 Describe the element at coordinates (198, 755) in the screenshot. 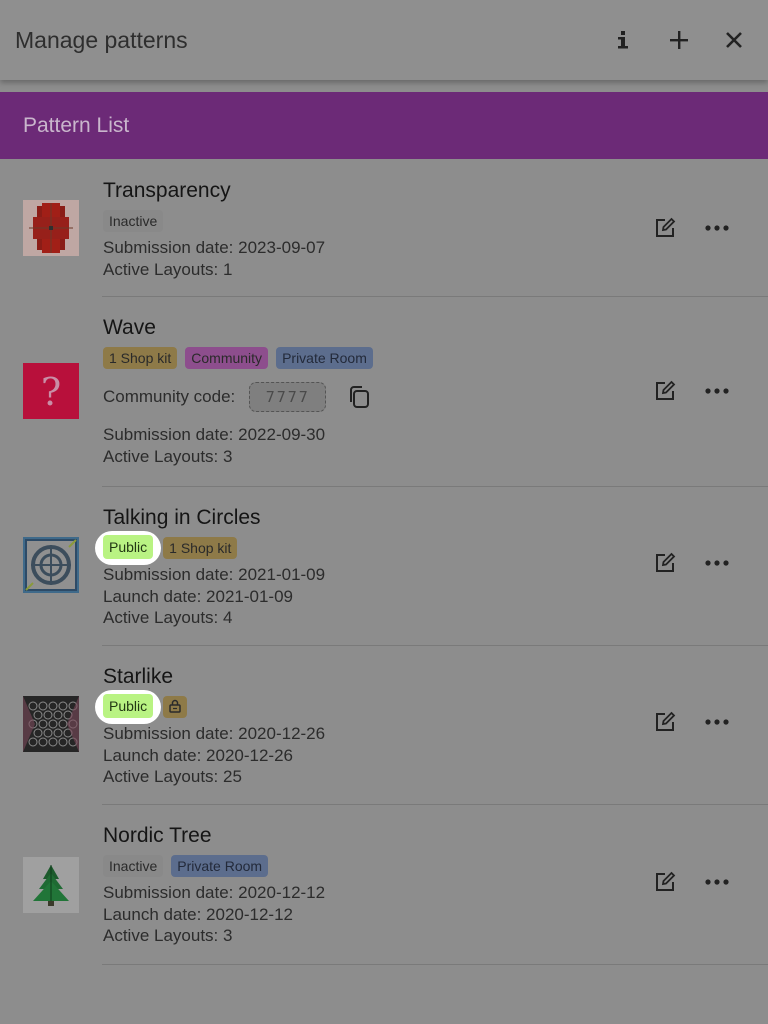

I see `launch-date: Launch date: 2020-12-26` at that location.